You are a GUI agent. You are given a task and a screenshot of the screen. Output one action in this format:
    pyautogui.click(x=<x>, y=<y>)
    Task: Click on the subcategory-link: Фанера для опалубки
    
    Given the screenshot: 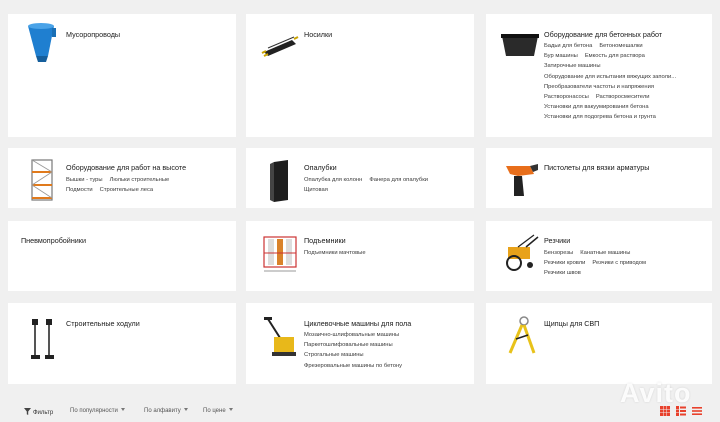 What is the action you would take?
    pyautogui.click(x=398, y=180)
    